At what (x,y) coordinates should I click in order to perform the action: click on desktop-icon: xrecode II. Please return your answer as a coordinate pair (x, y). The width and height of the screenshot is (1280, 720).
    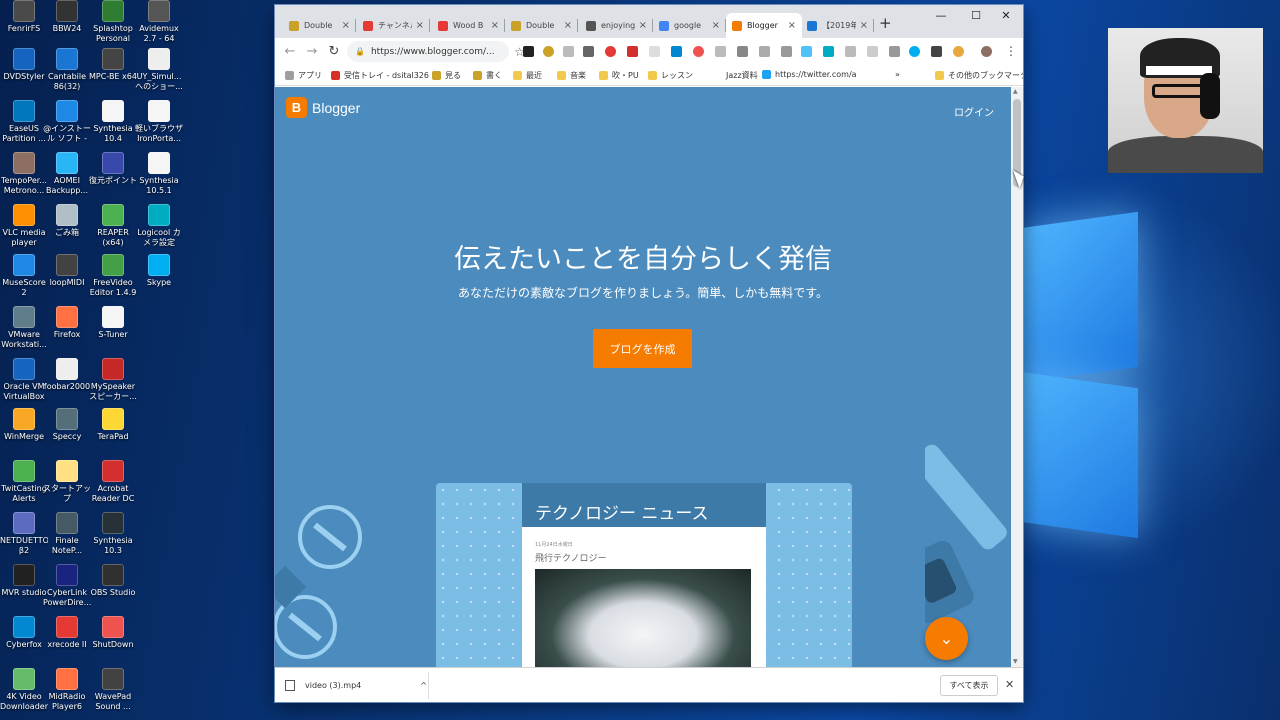
    Looking at the image, I should click on (67, 633).